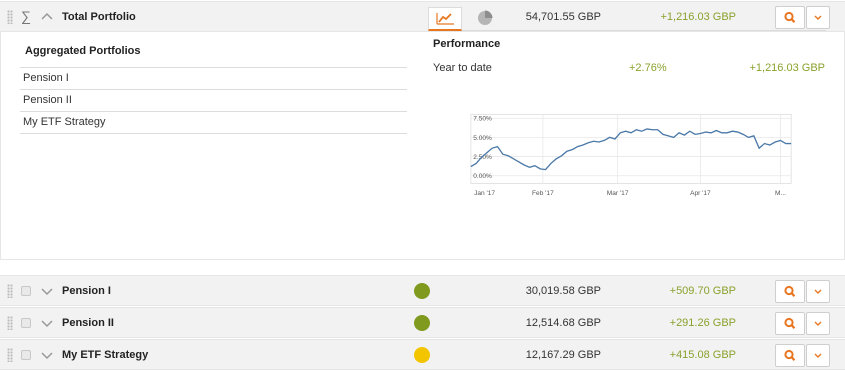 The width and height of the screenshot is (845, 371). I want to click on portfolio-value: 30,019.58 GBP, so click(563, 291).